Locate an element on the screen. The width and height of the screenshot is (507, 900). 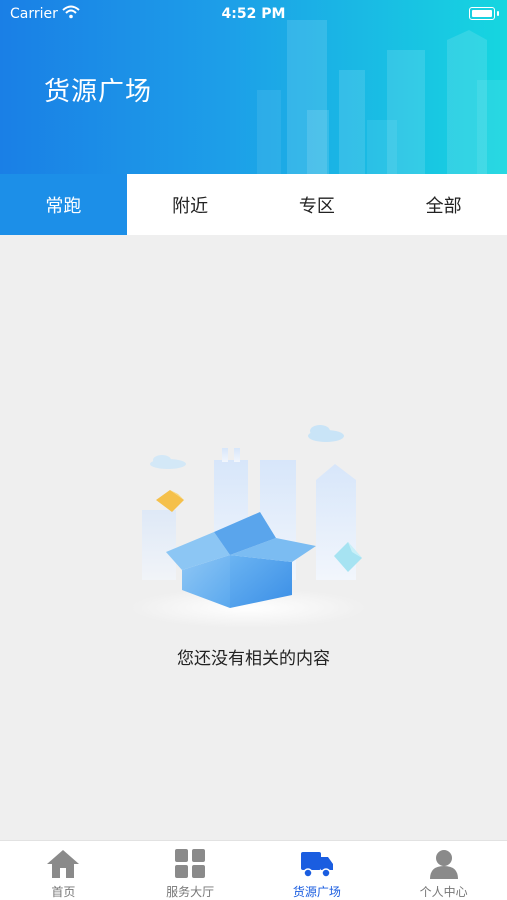
person-icon is located at coordinates (443, 864).